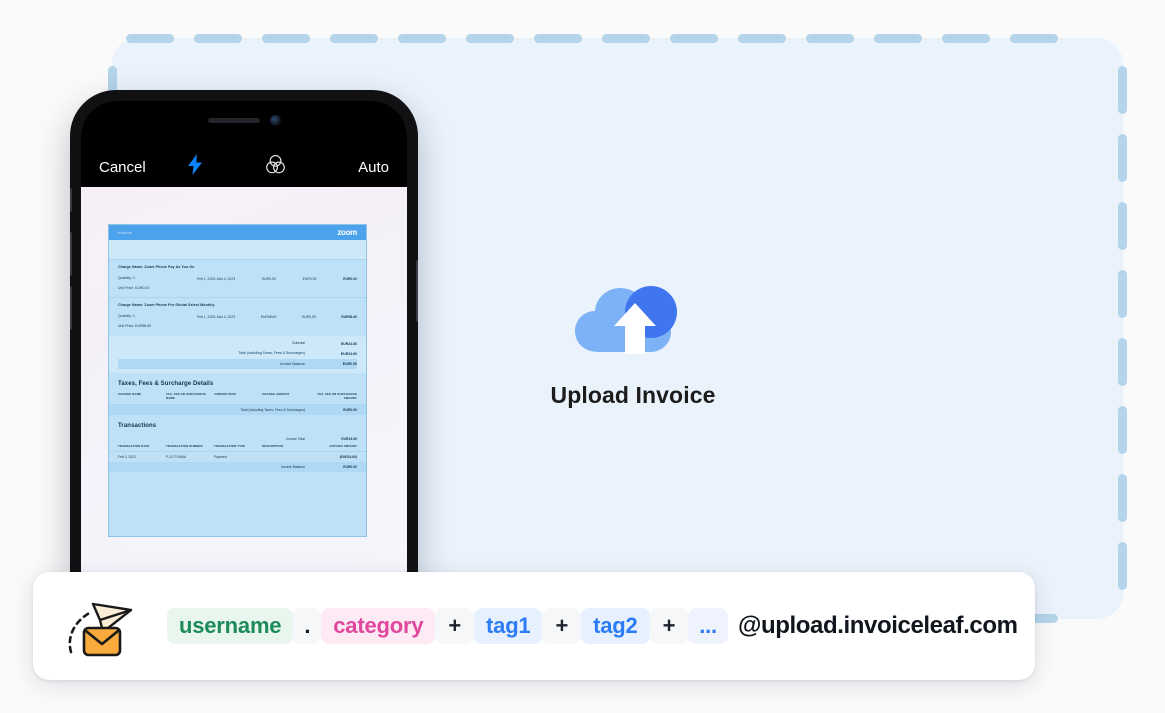  I want to click on line-item-amount-1: EUR0.00, so click(268, 279).